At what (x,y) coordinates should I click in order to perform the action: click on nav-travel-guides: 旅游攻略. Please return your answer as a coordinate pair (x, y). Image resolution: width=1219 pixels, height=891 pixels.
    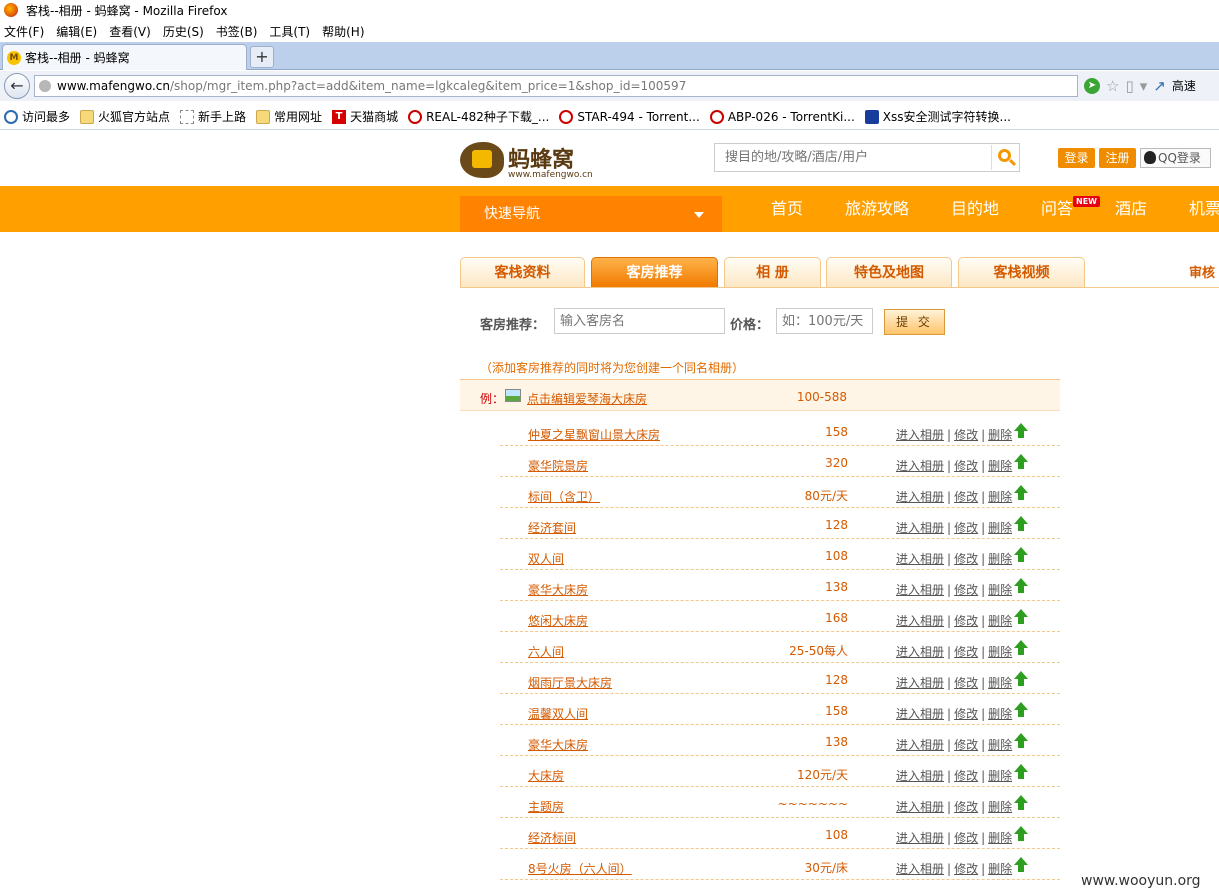
    Looking at the image, I should click on (877, 209).